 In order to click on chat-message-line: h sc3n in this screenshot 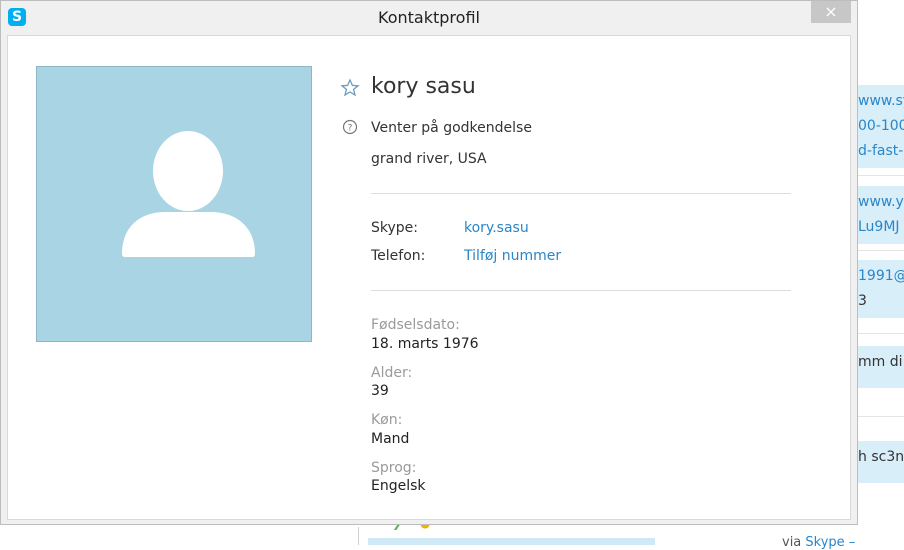, I will do `click(881, 457)`.